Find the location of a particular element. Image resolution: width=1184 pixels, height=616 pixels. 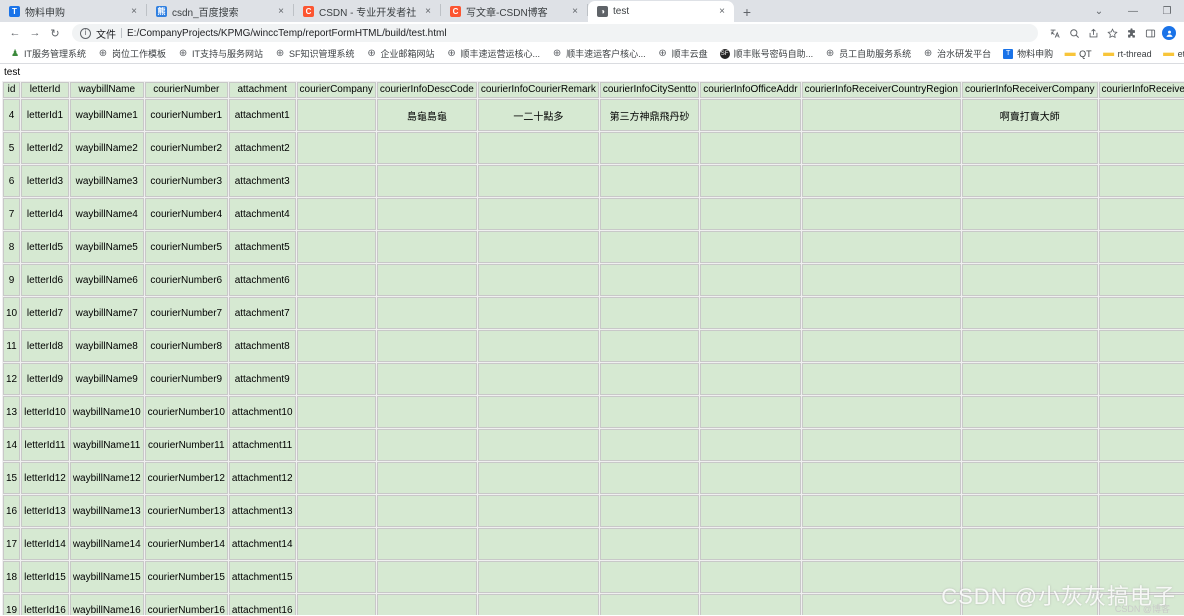

bookmark-label: rt-thread is located at coordinates (1134, 53).